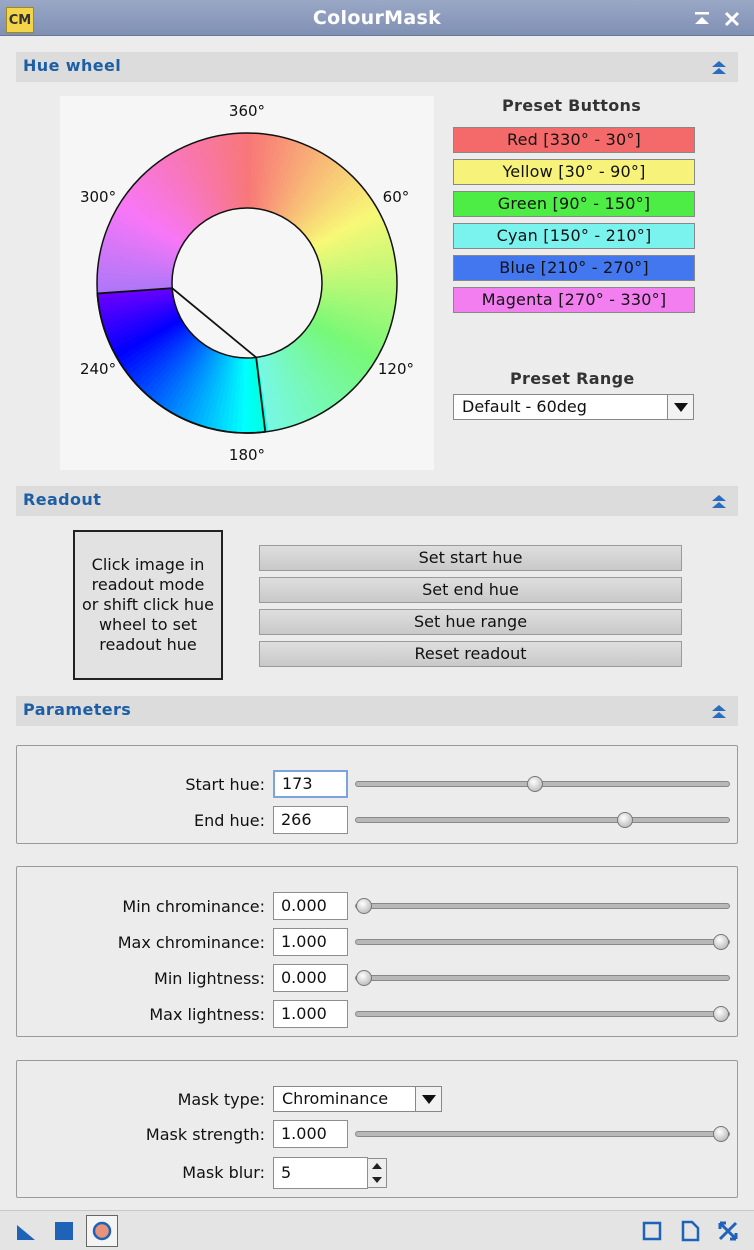 Image resolution: width=754 pixels, height=1250 pixels. I want to click on hue-label: 300°, so click(98, 197).